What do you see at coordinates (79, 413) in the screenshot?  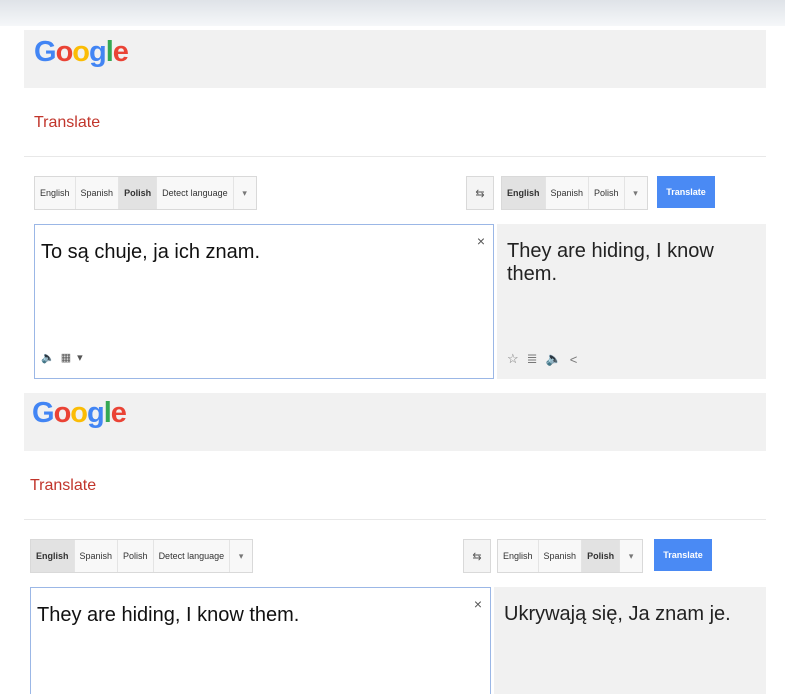 I see `google-logo: Google` at bounding box center [79, 413].